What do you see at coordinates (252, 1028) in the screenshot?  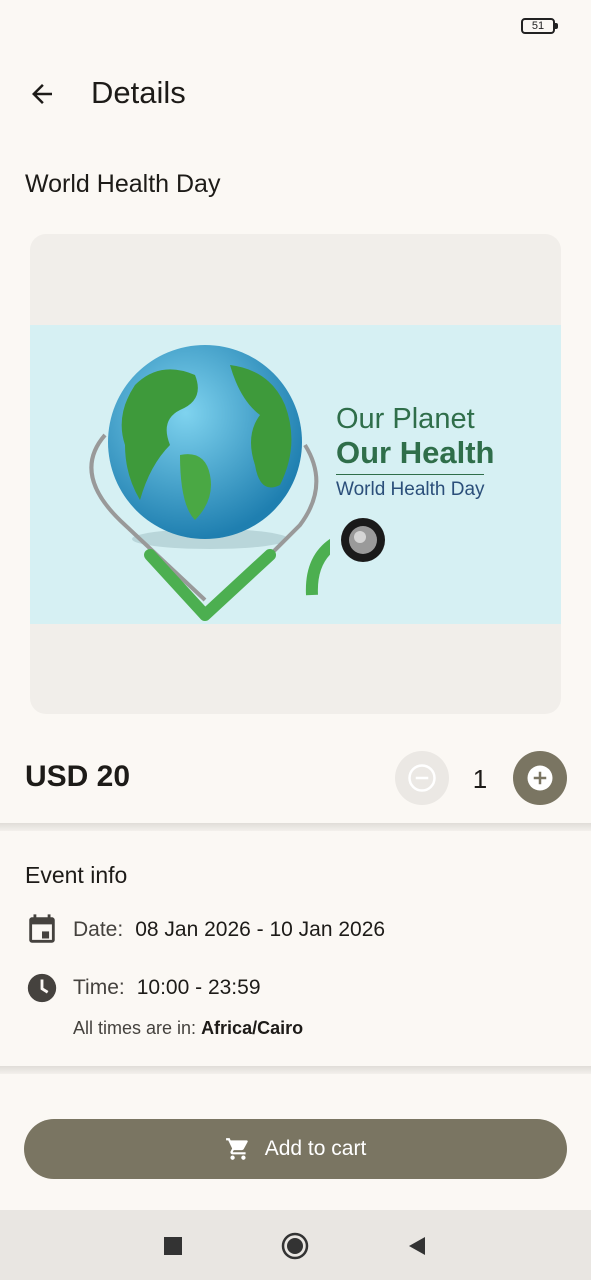 I see `timezone-value: Africa/Cairo` at bounding box center [252, 1028].